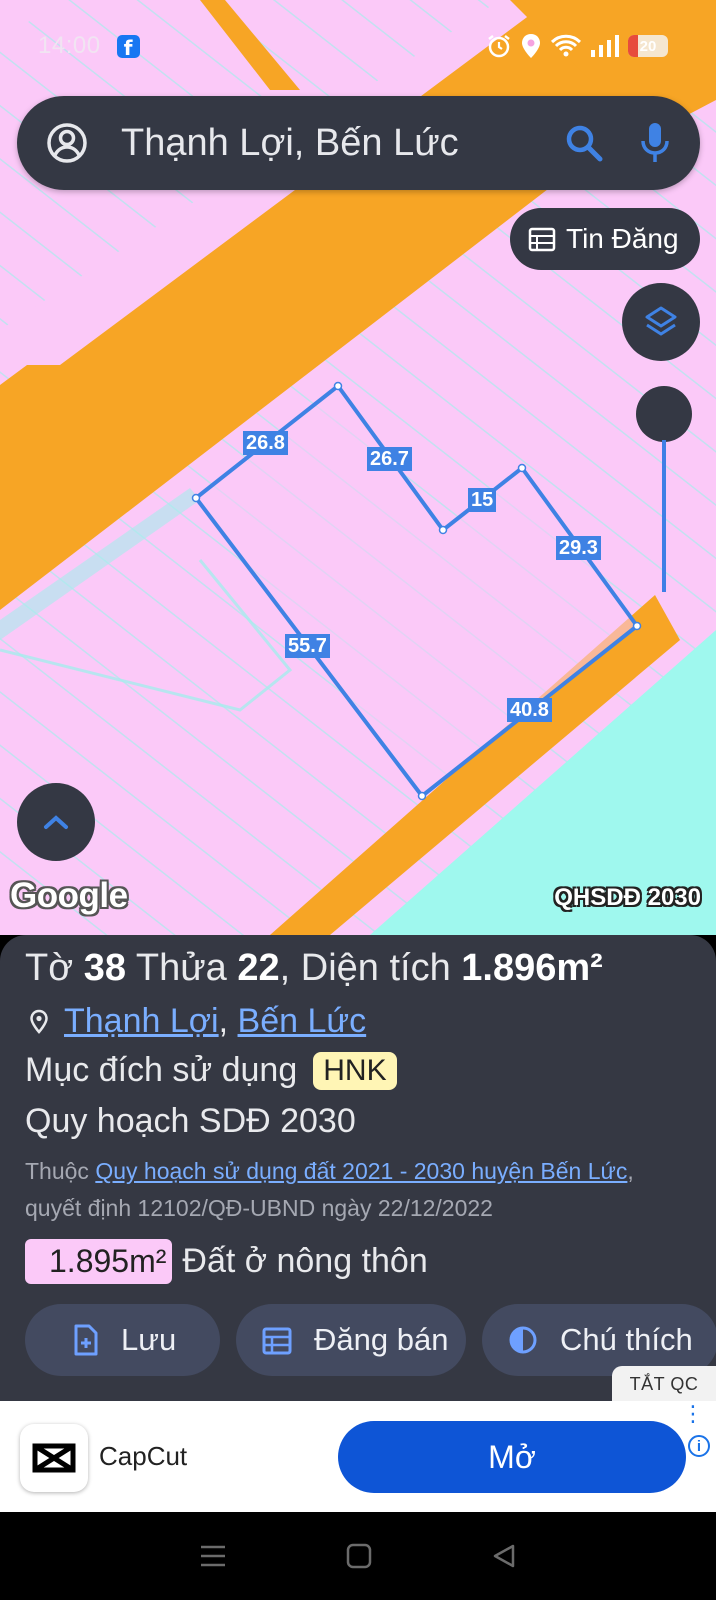 This screenshot has width=716, height=1600. What do you see at coordinates (213, 1556) in the screenshot?
I see `menu-icon` at bounding box center [213, 1556].